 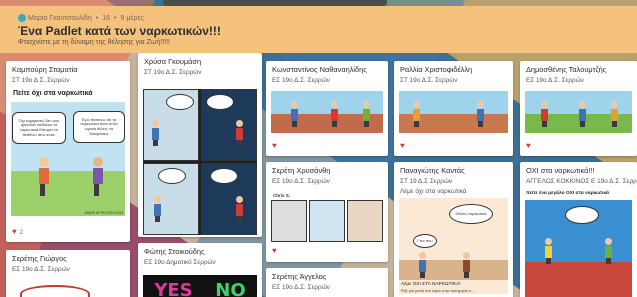 I want to click on header-meta: Μαρία Γκαντσουλίδη • 16 • 9 μέρες, so click(x=86, y=18).